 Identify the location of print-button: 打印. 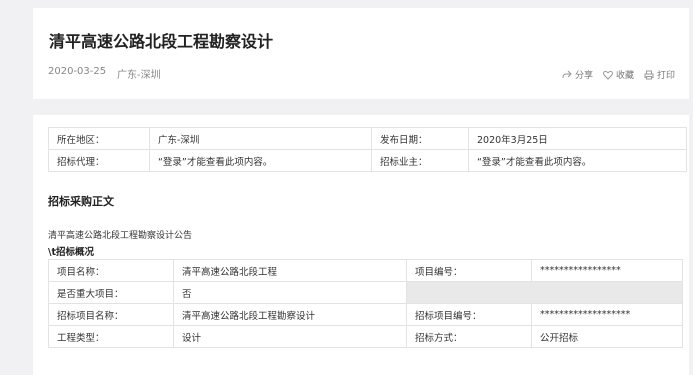
(659, 74).